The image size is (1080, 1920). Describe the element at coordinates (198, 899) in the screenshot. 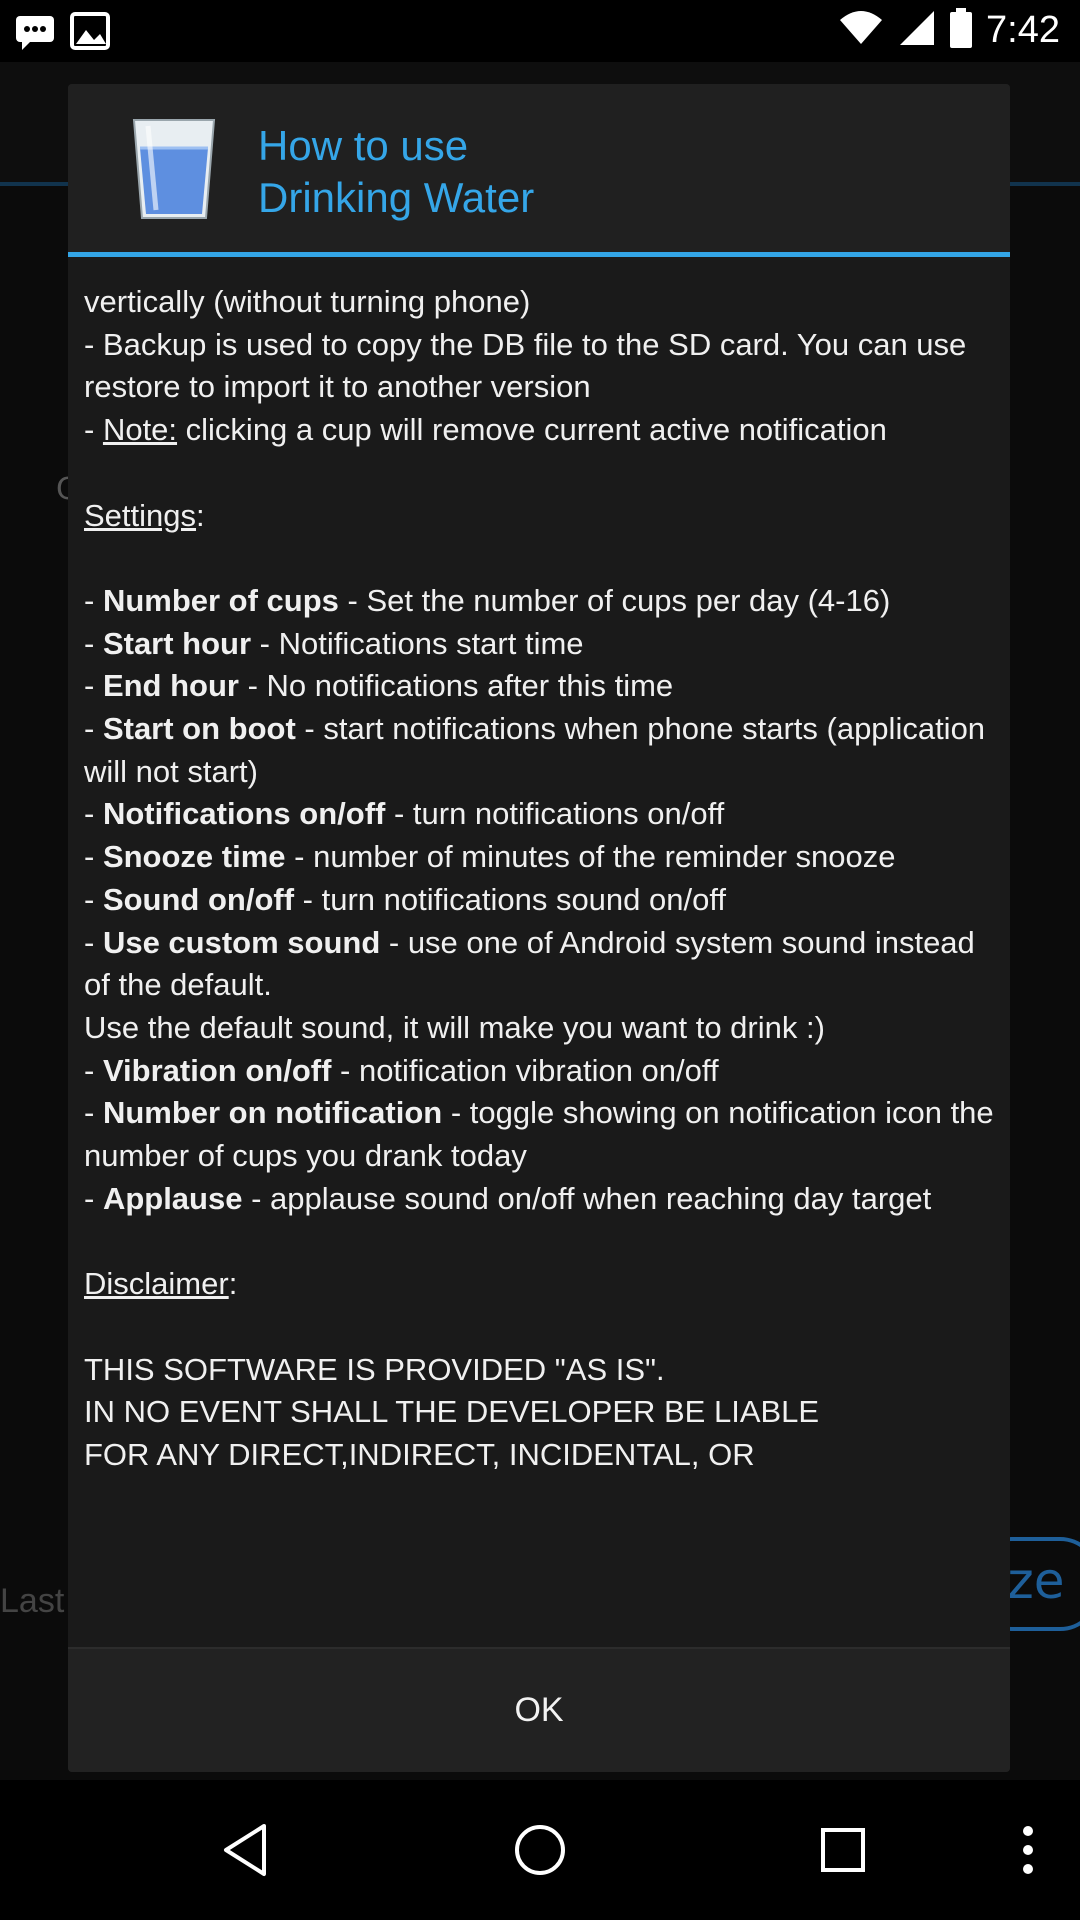

I see `settings-item-name: Sound on/off` at that location.